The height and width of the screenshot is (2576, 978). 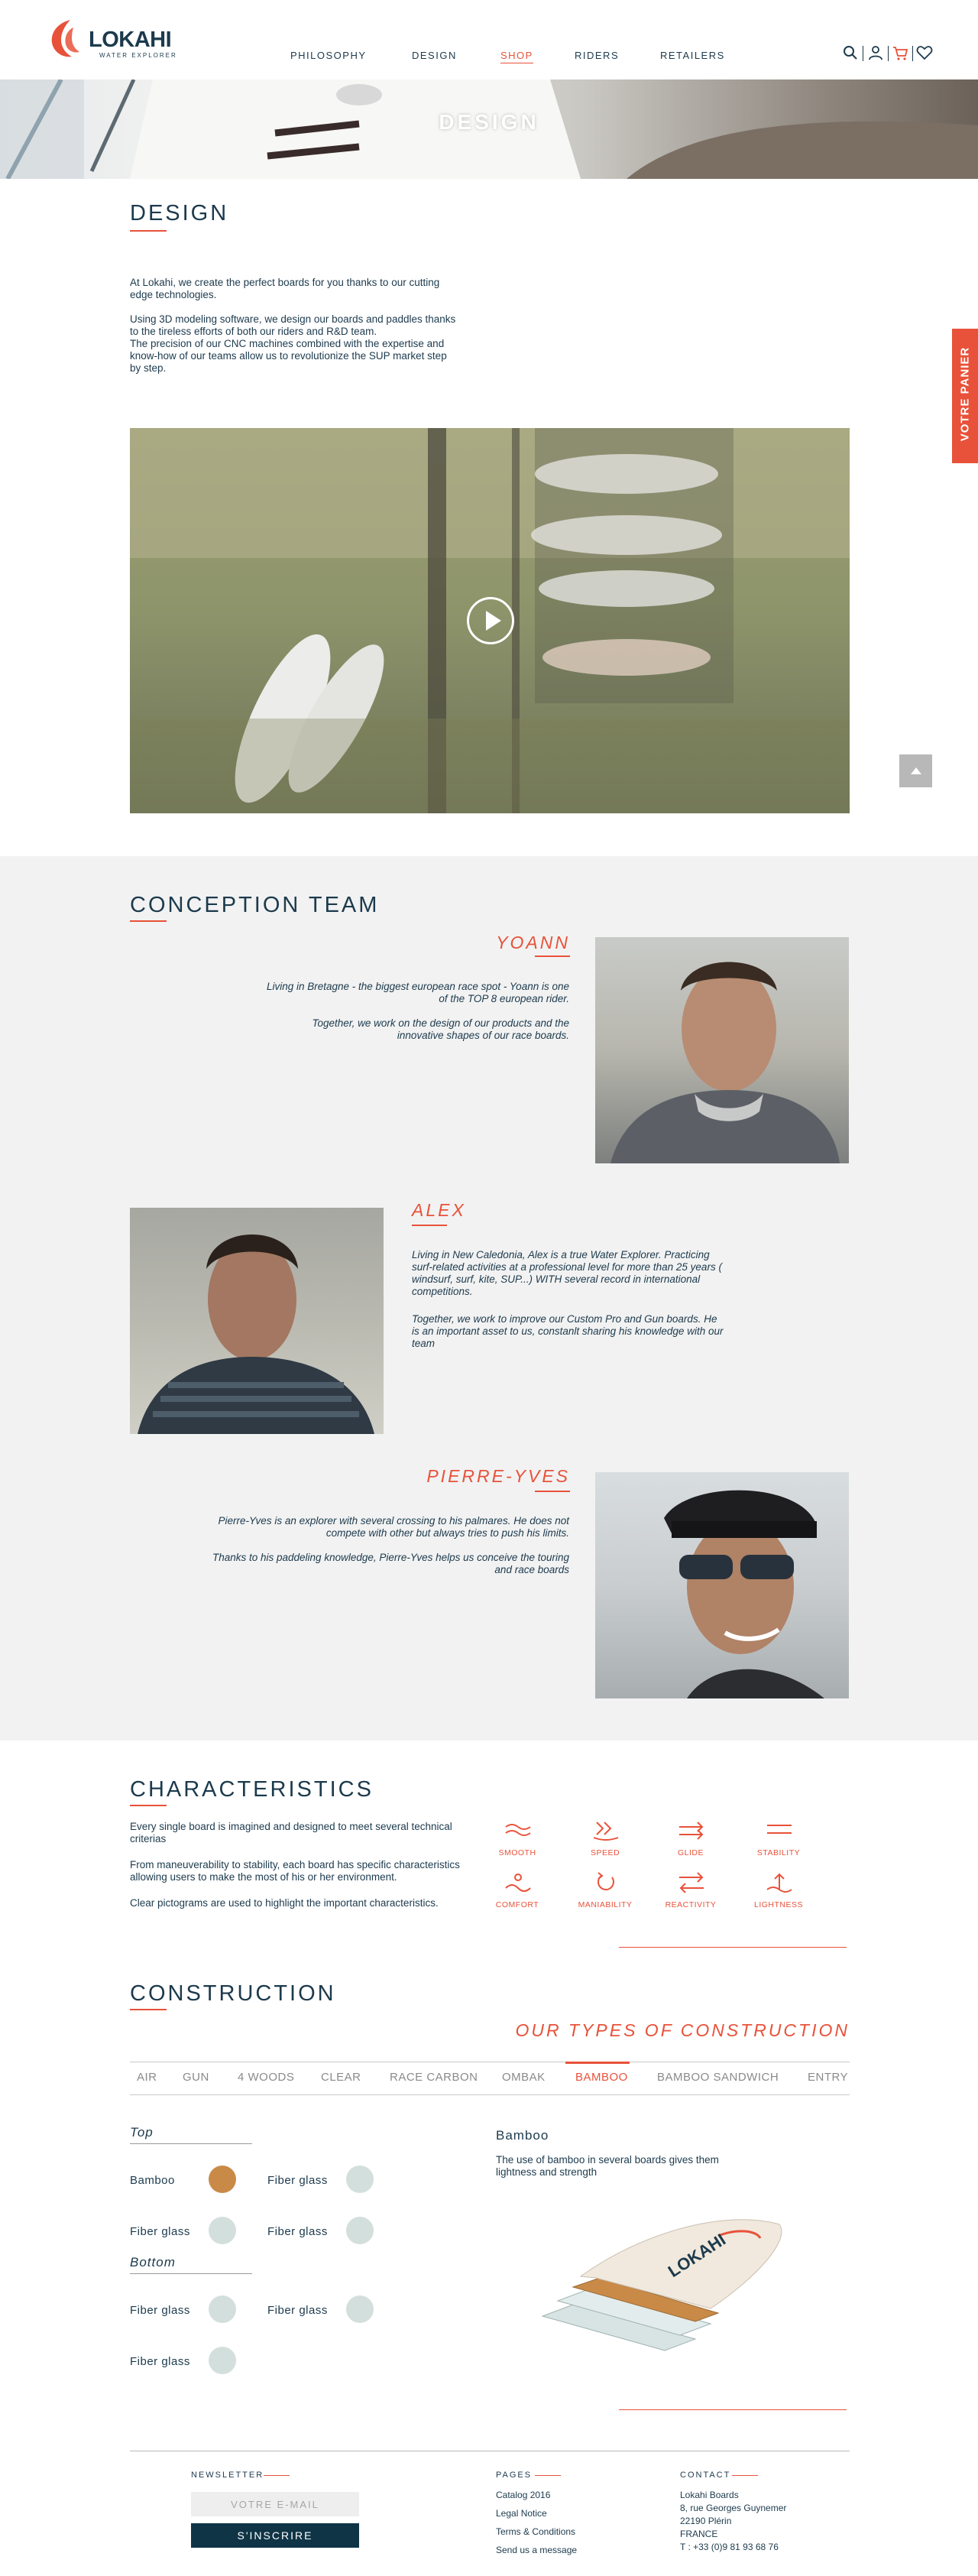 I want to click on brand-name: LOKAHI, so click(x=130, y=40).